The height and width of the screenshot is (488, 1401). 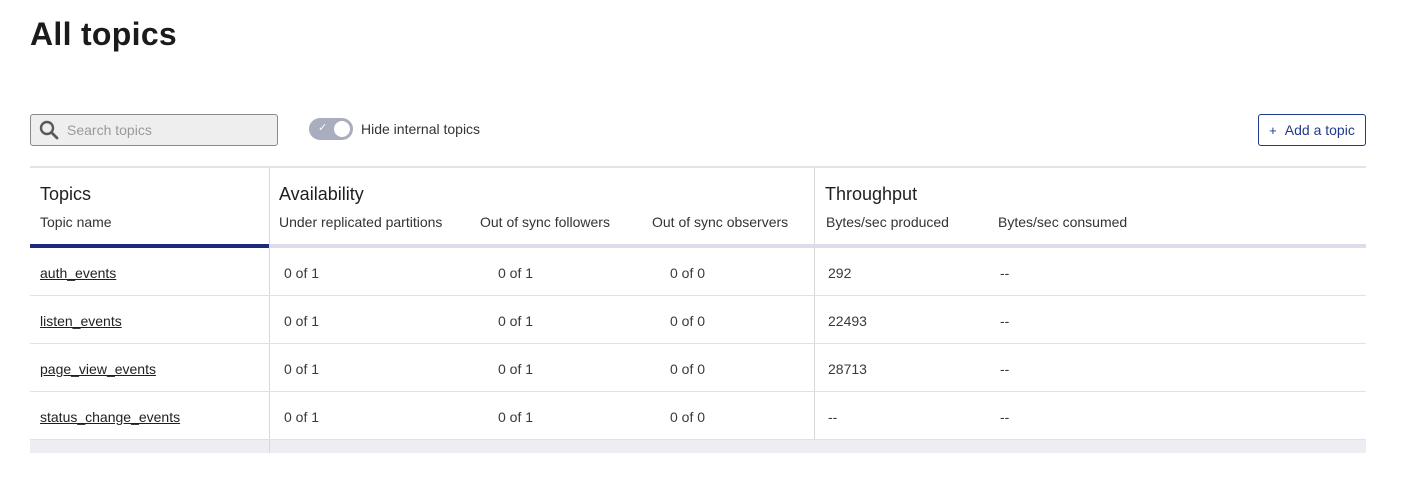 I want to click on group-availability: Availability, so click(x=321, y=194).